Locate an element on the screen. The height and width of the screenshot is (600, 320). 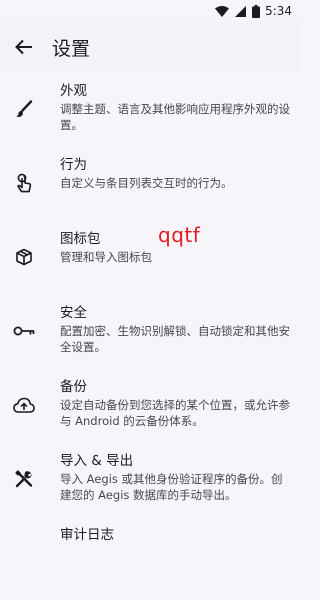
settings-item-backups: 备份 设定自动备份到您选择的某个位置，或允许参与 Android 的云备份体系。 is located at coordinates (150, 415).